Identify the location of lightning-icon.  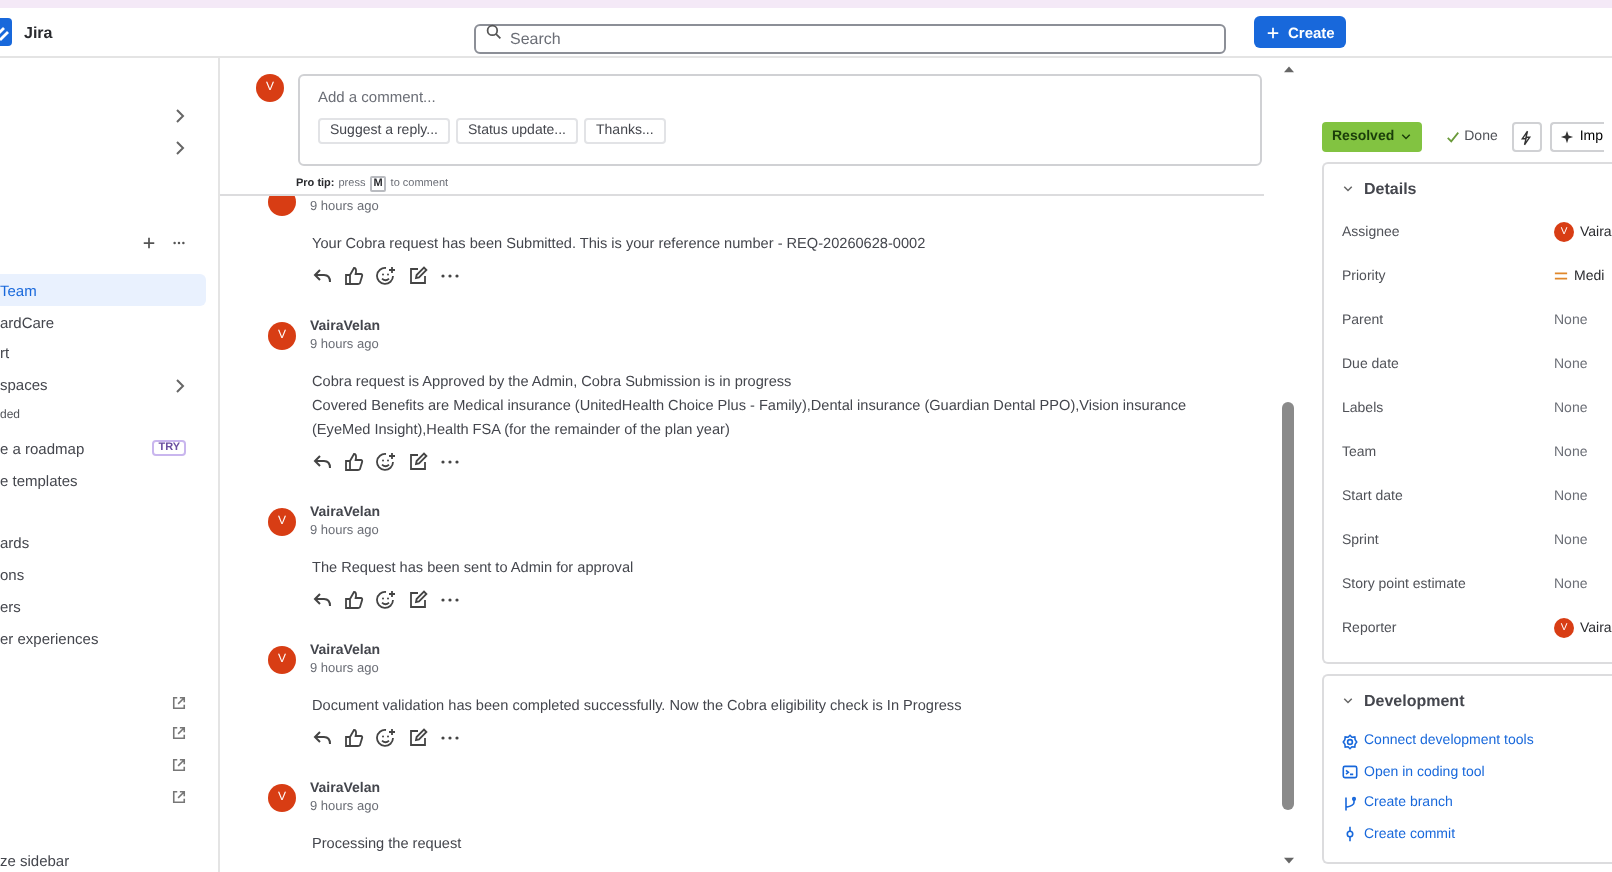
(1526, 137).